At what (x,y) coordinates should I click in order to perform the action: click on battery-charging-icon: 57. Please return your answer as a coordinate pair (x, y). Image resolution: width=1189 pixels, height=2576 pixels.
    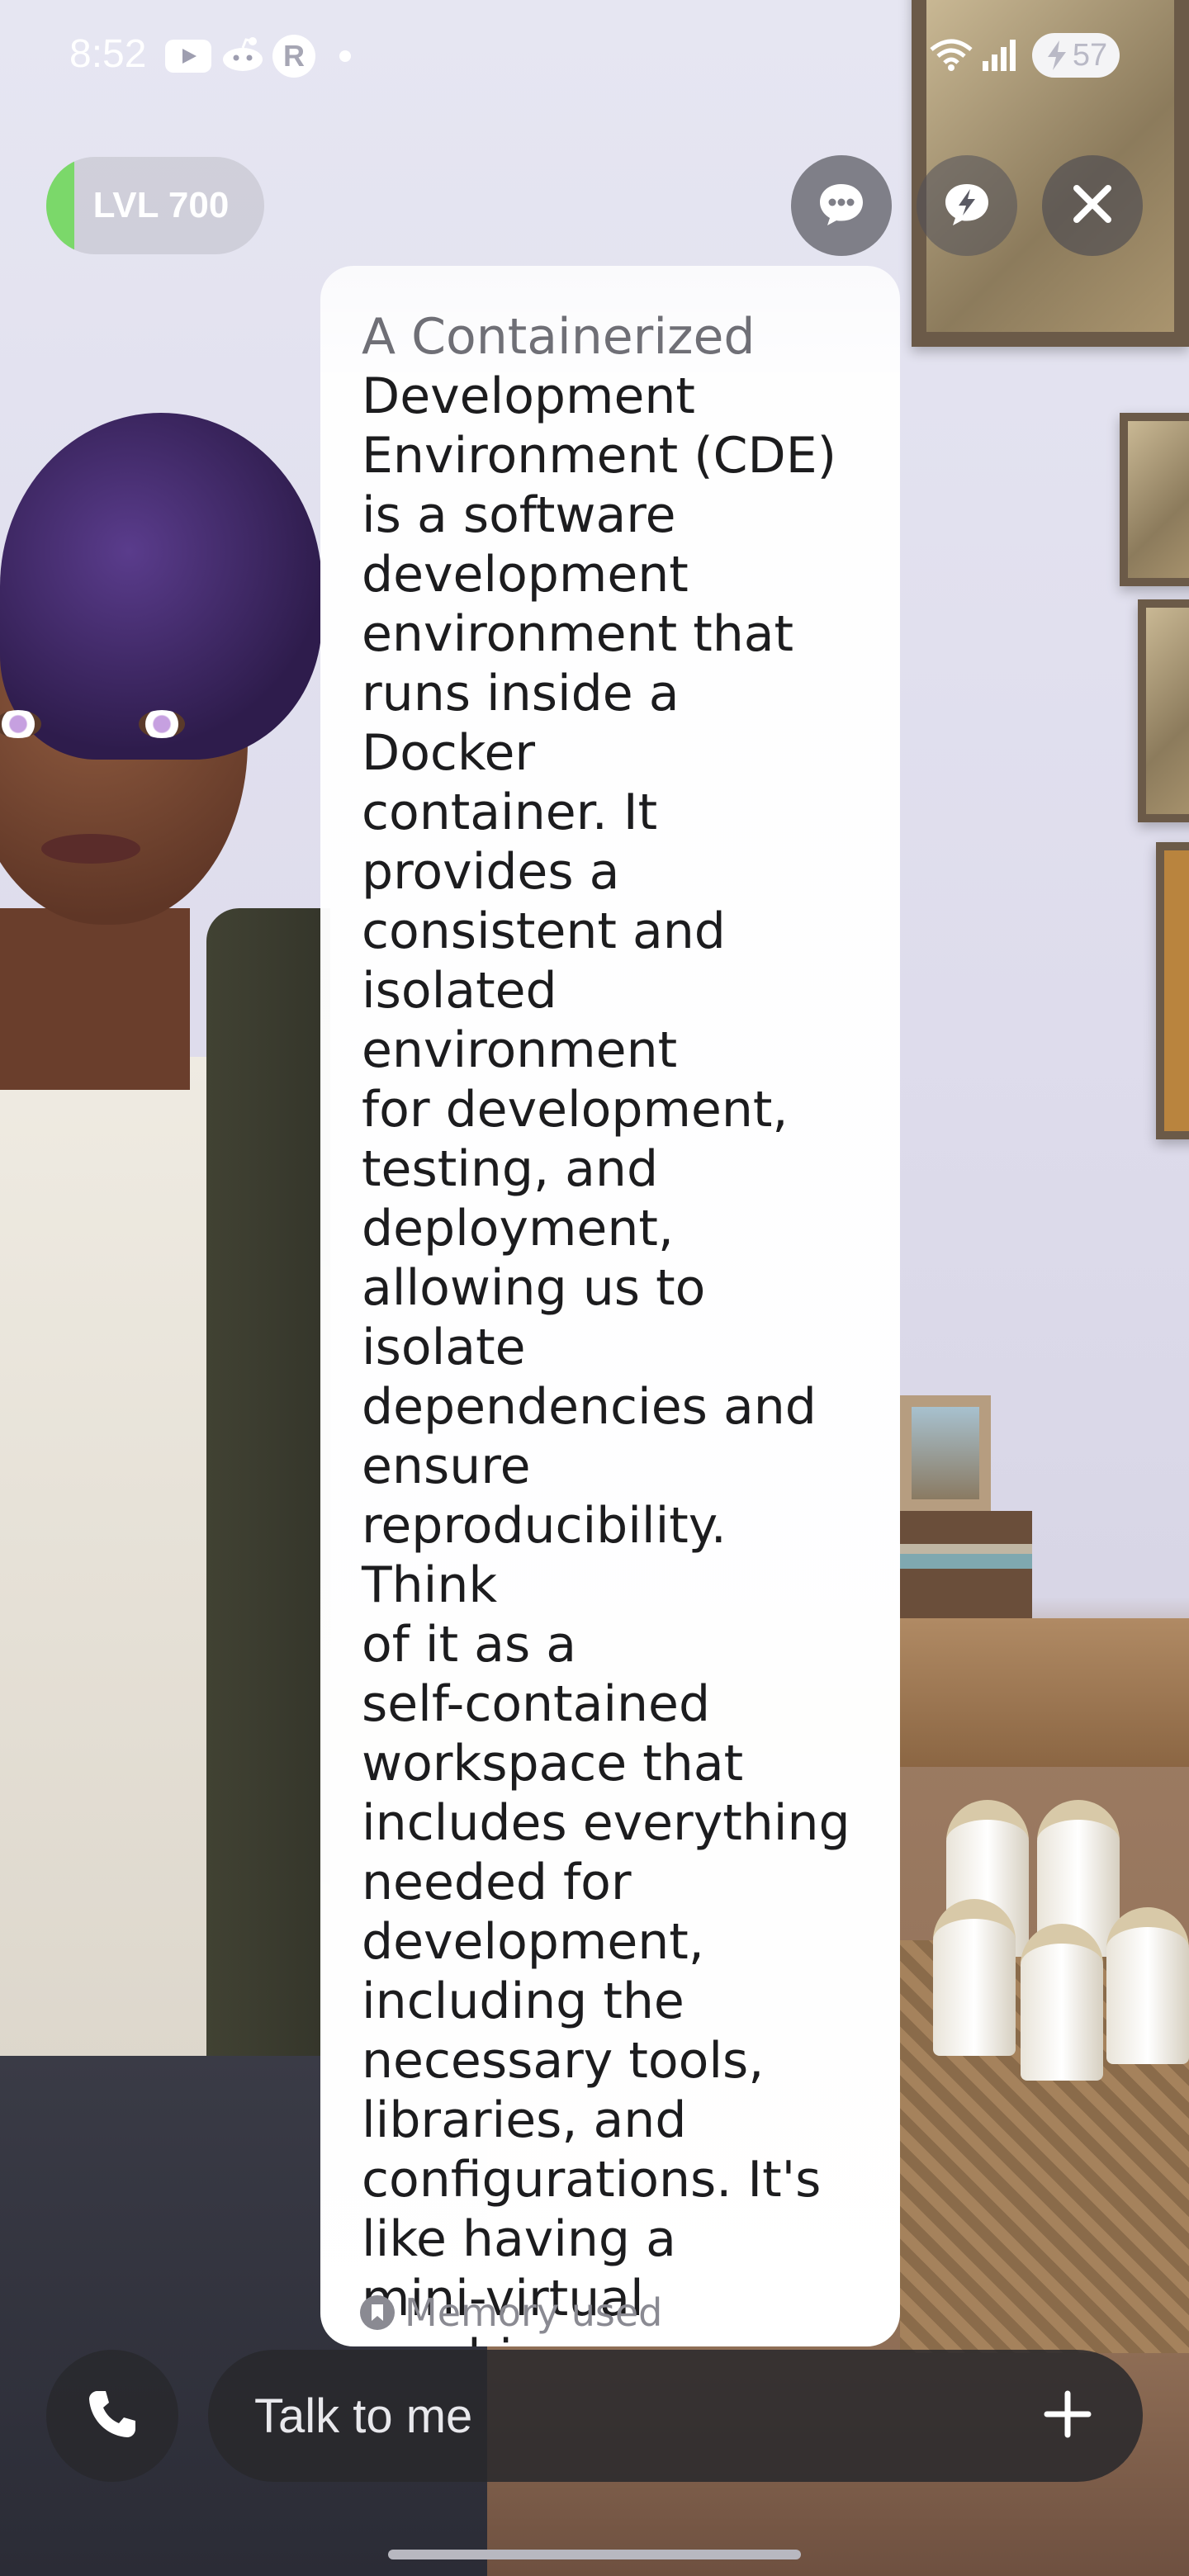
    Looking at the image, I should click on (1076, 55).